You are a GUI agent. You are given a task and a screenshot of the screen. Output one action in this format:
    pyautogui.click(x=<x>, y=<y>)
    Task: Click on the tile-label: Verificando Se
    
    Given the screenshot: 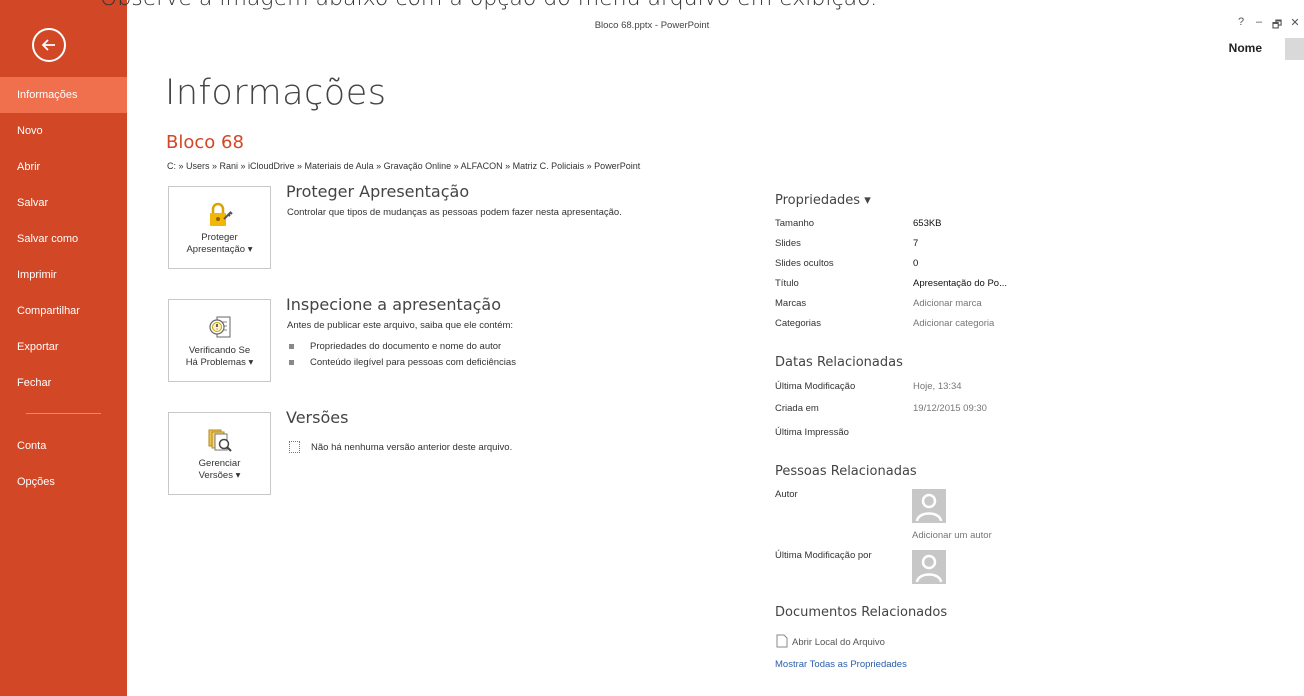 What is the action you would take?
    pyautogui.click(x=219, y=350)
    